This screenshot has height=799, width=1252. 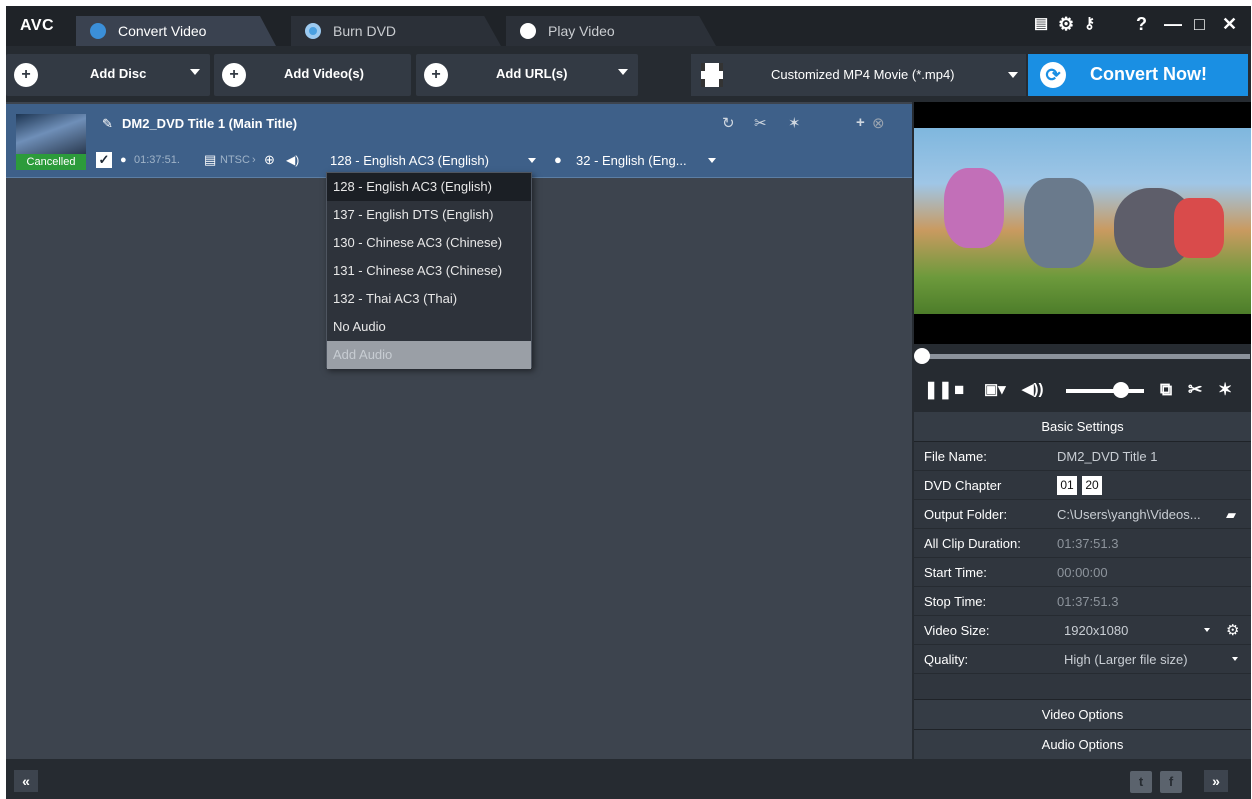 I want to click on label: Start Time:, so click(x=955, y=572).